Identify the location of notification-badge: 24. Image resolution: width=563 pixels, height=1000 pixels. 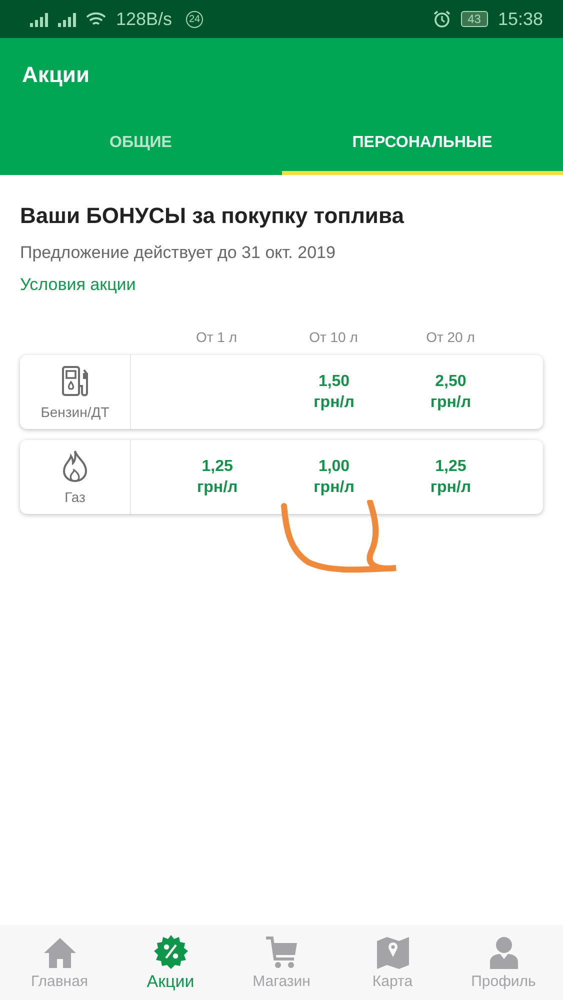
(195, 19).